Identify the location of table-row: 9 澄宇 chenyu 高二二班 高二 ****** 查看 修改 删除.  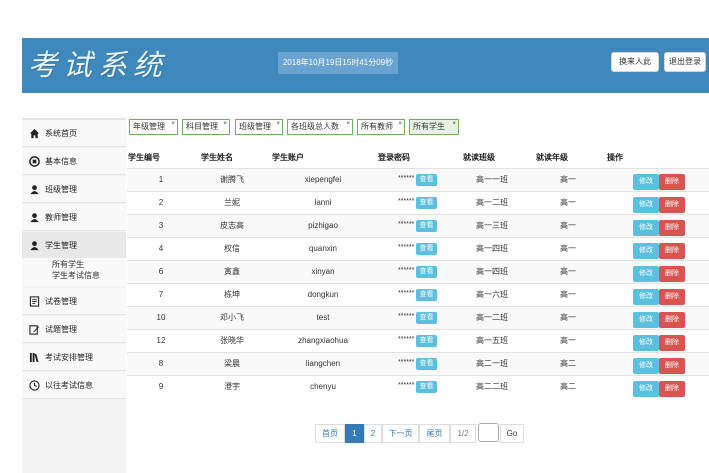
(418, 386).